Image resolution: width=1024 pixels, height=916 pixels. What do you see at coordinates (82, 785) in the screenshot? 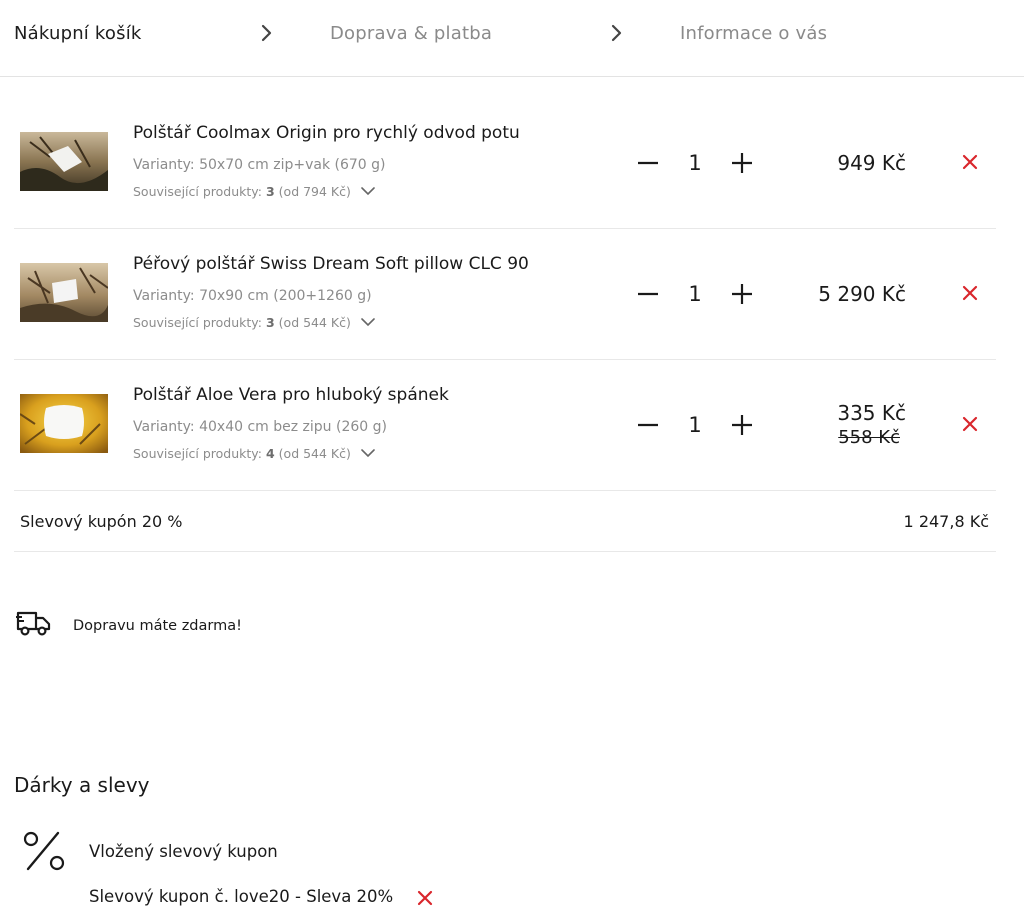
I see `gifts-discounts-heading: Dárky a slevy` at bounding box center [82, 785].